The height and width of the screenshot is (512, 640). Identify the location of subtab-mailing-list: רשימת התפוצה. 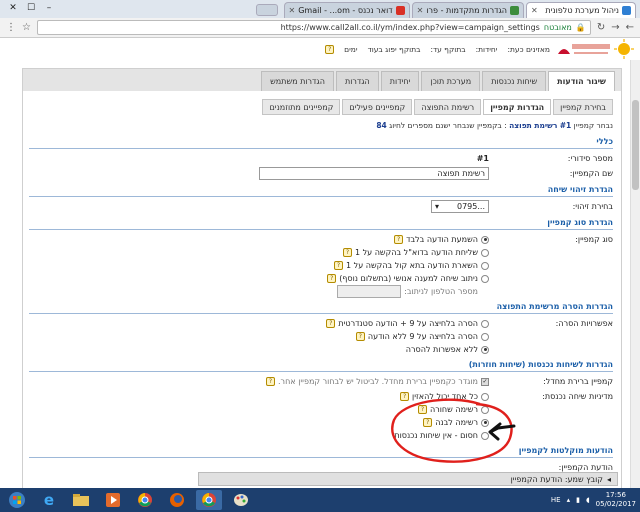
(448, 107).